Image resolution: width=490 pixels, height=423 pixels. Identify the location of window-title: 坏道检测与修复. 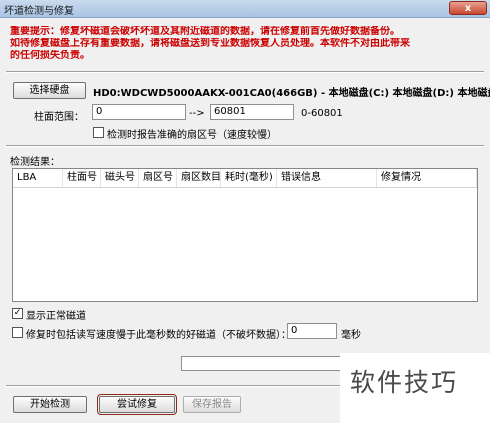
(39, 11).